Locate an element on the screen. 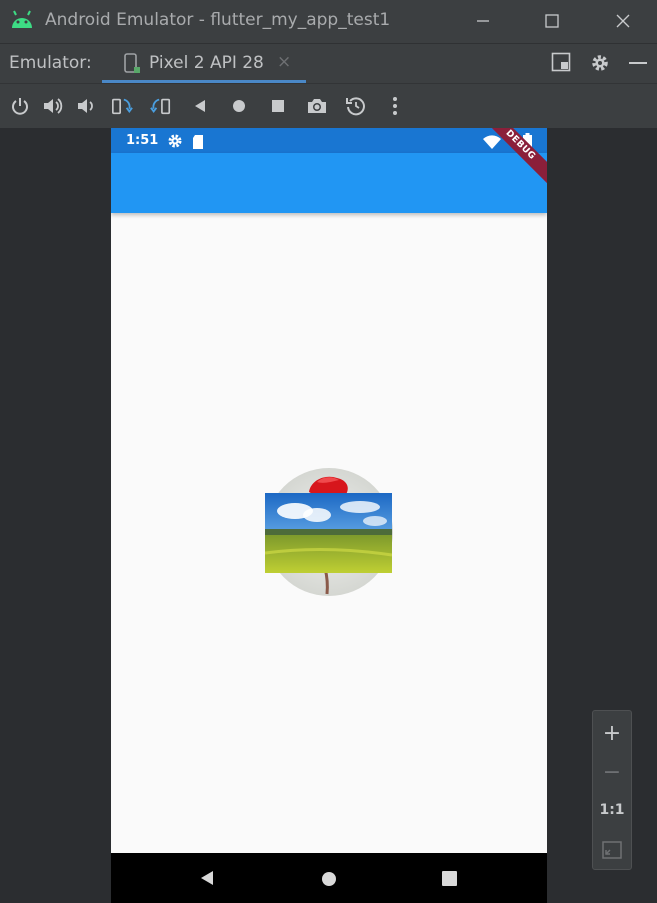 This screenshot has height=903, width=657. status-bar: 1:51 is located at coordinates (329, 140).